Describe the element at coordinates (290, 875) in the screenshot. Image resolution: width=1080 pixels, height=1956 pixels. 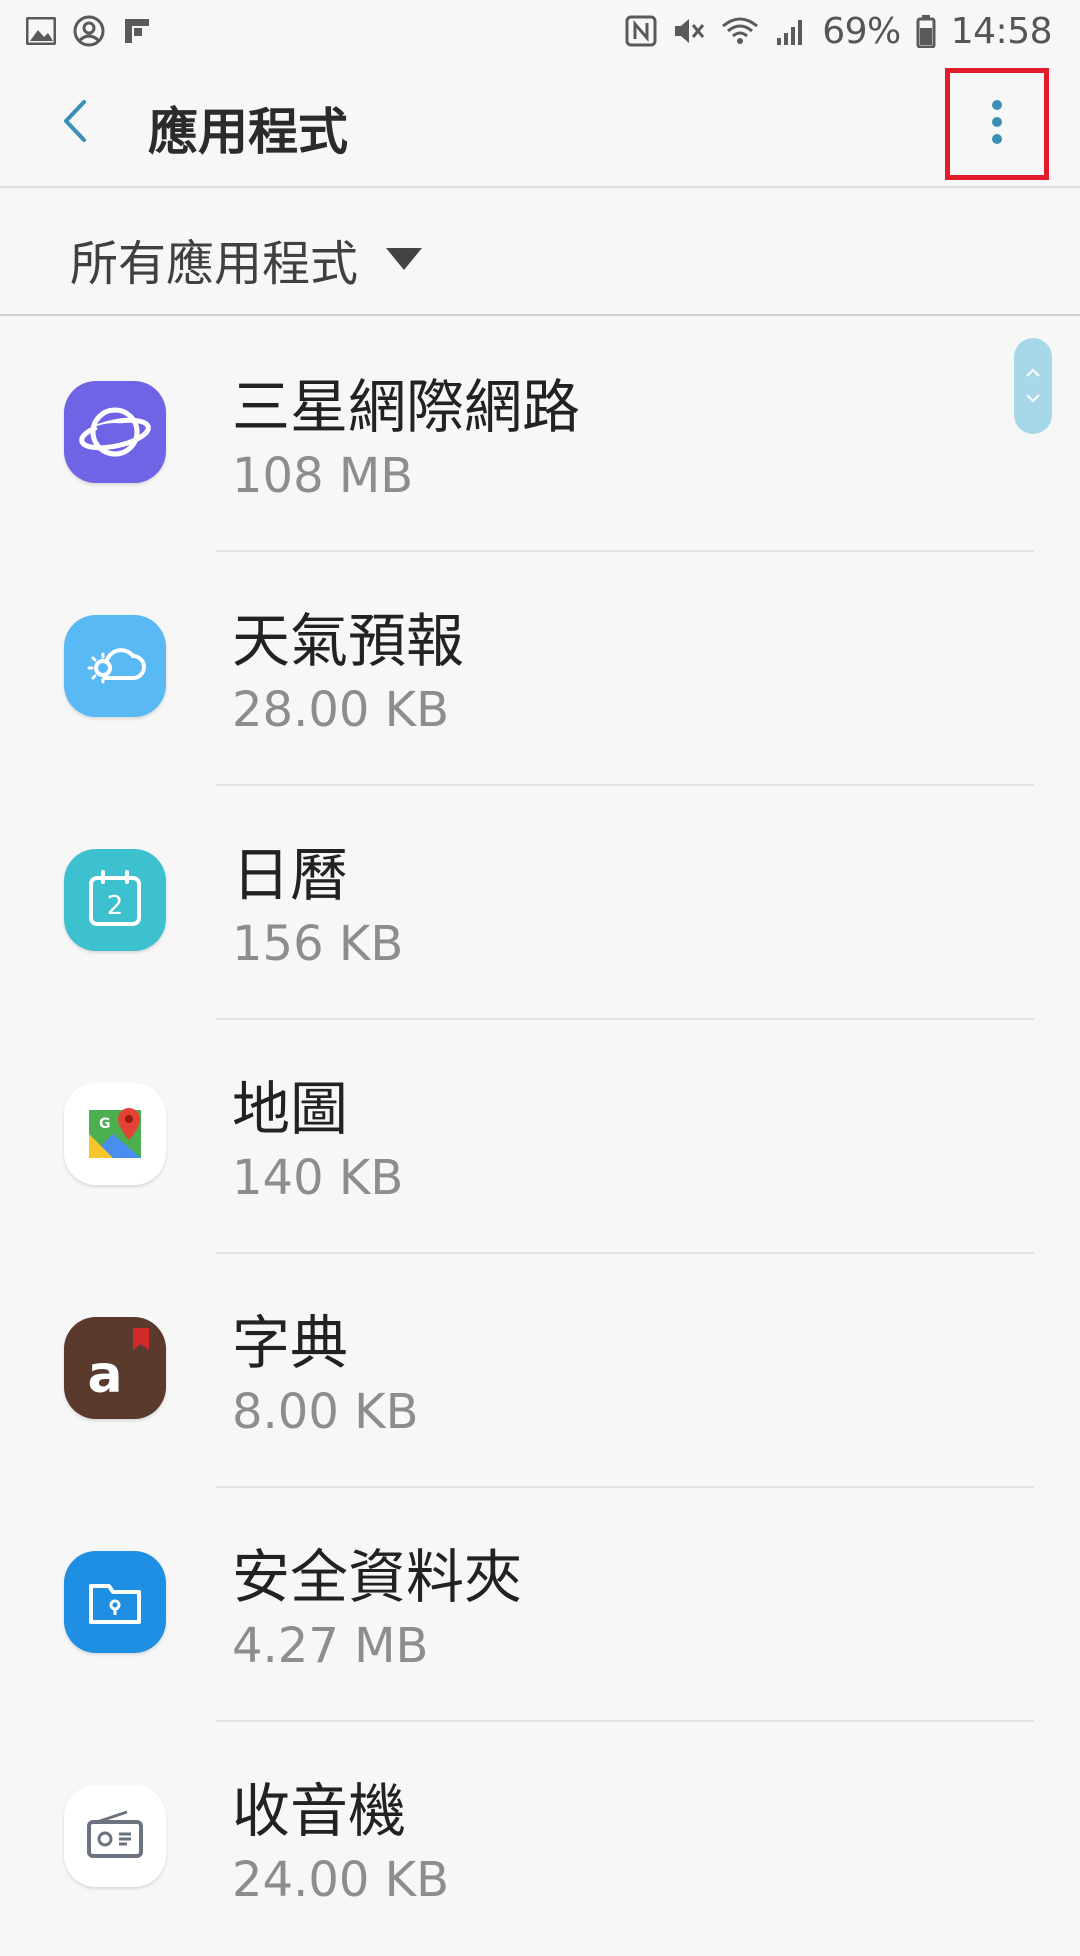
I see `app-name: 日曆` at that location.